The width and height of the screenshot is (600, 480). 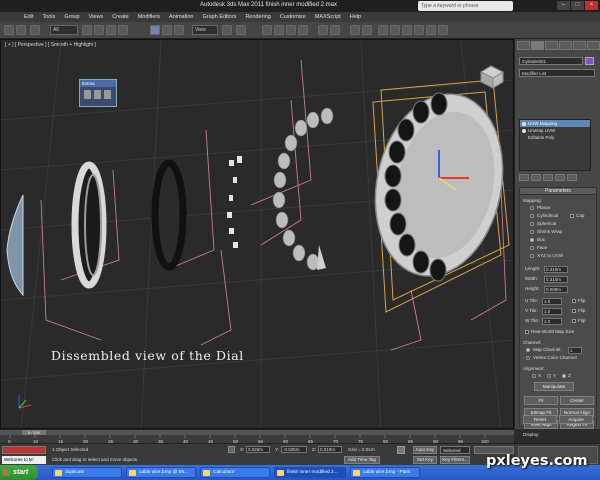 I want to click on rotate-icon, so click(x=167, y=30).